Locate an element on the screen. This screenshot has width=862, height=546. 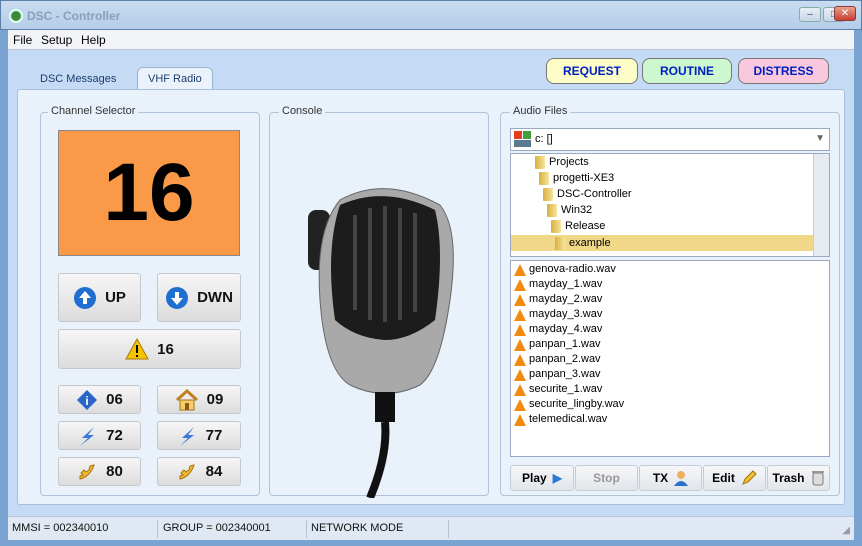
preset-label: 09 is located at coordinates (215, 399).